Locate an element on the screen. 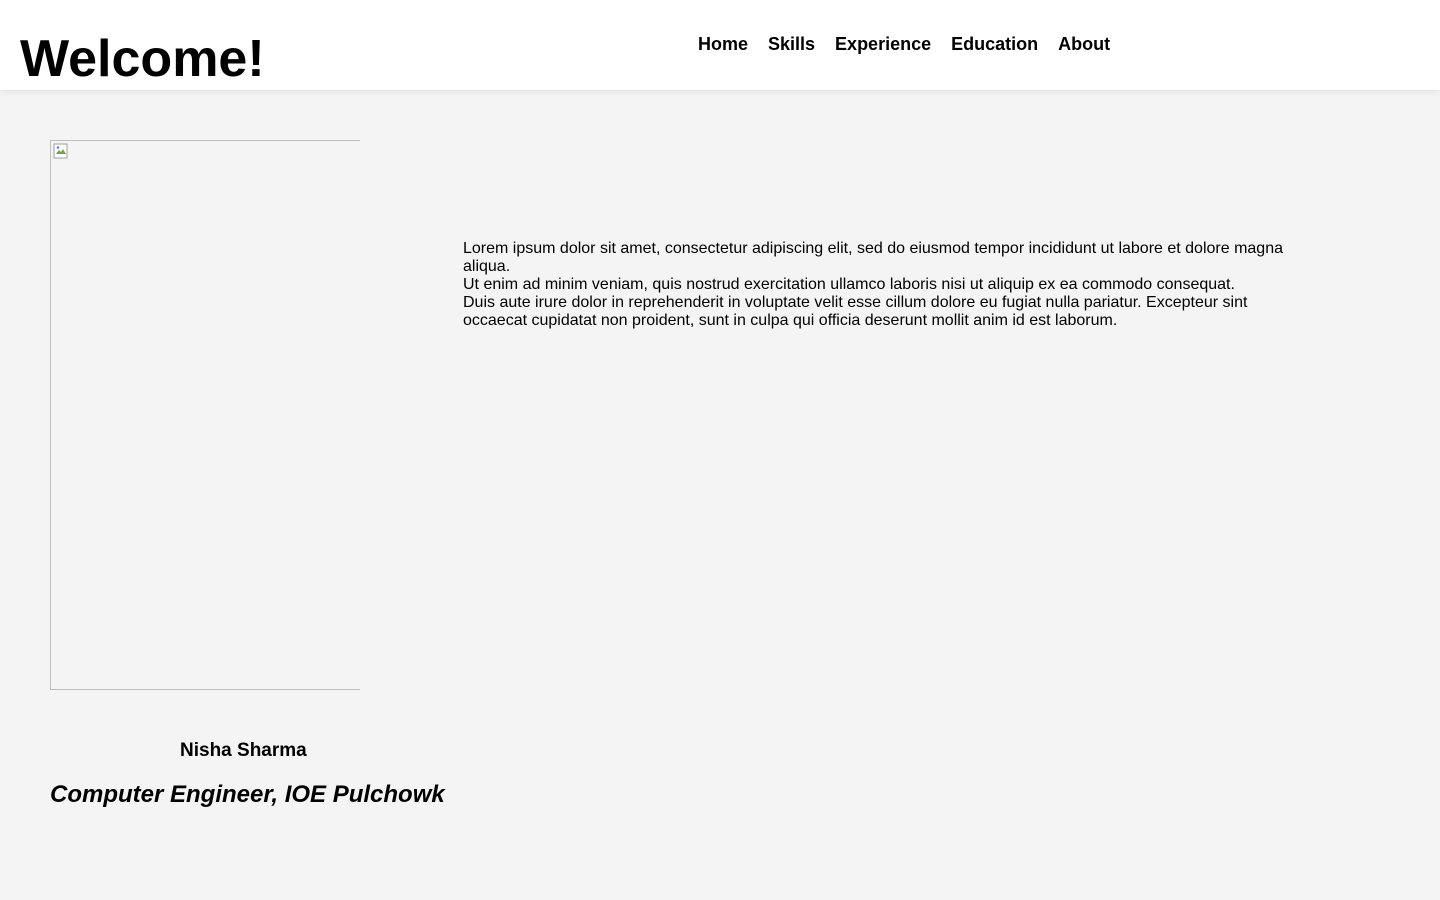 The image size is (1440, 900). nav-link-education: Education is located at coordinates (994, 44).